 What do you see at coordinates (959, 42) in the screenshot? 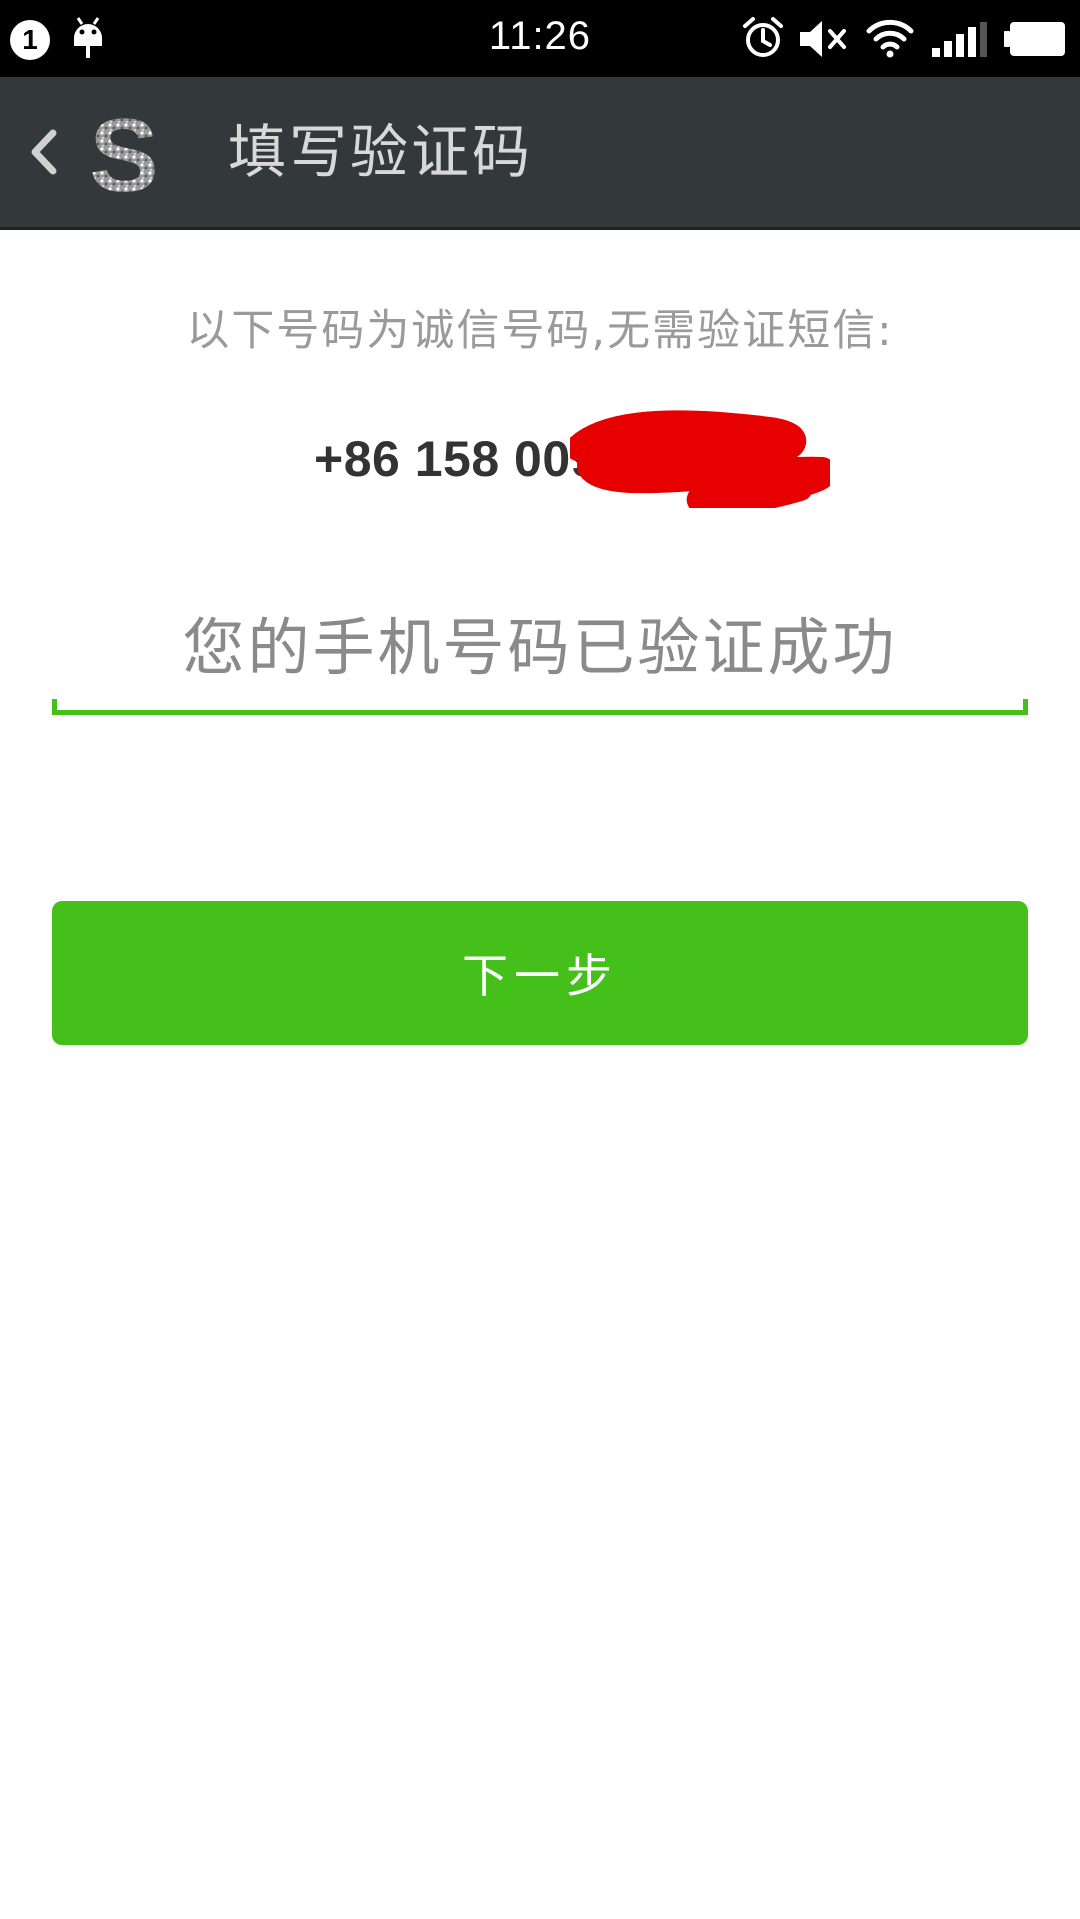
I see `signal-icon` at bounding box center [959, 42].